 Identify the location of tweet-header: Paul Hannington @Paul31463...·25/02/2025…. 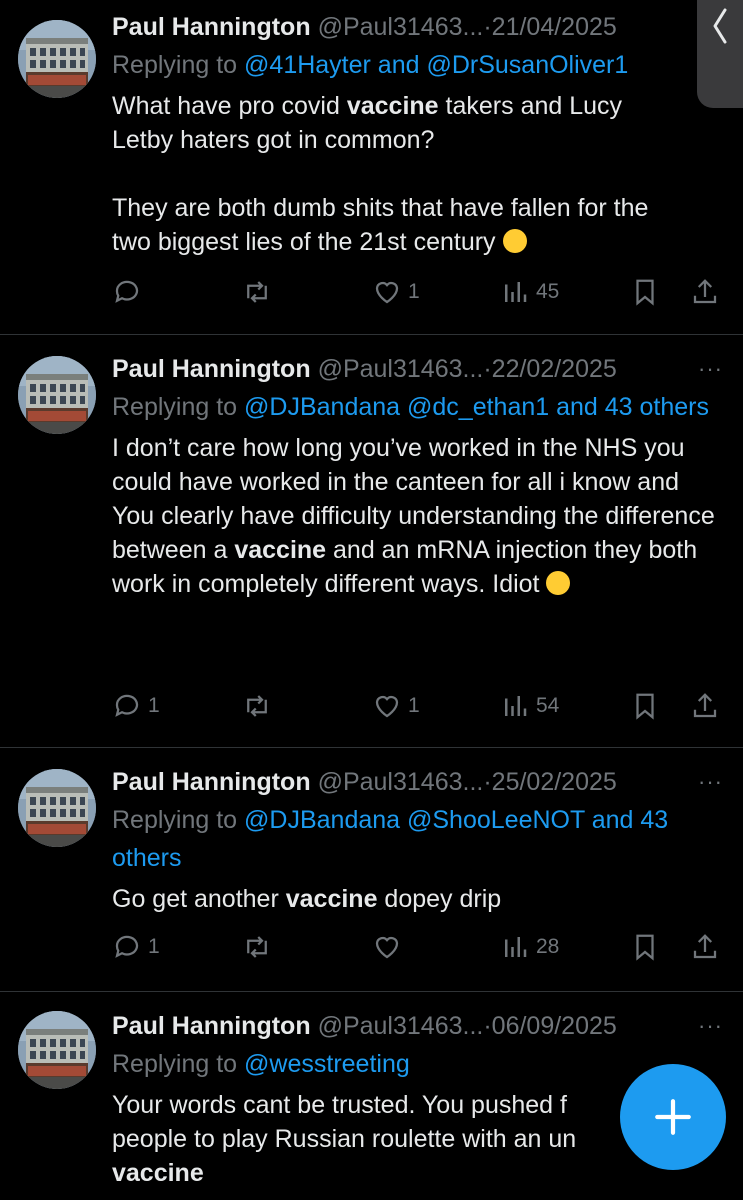
(417, 782).